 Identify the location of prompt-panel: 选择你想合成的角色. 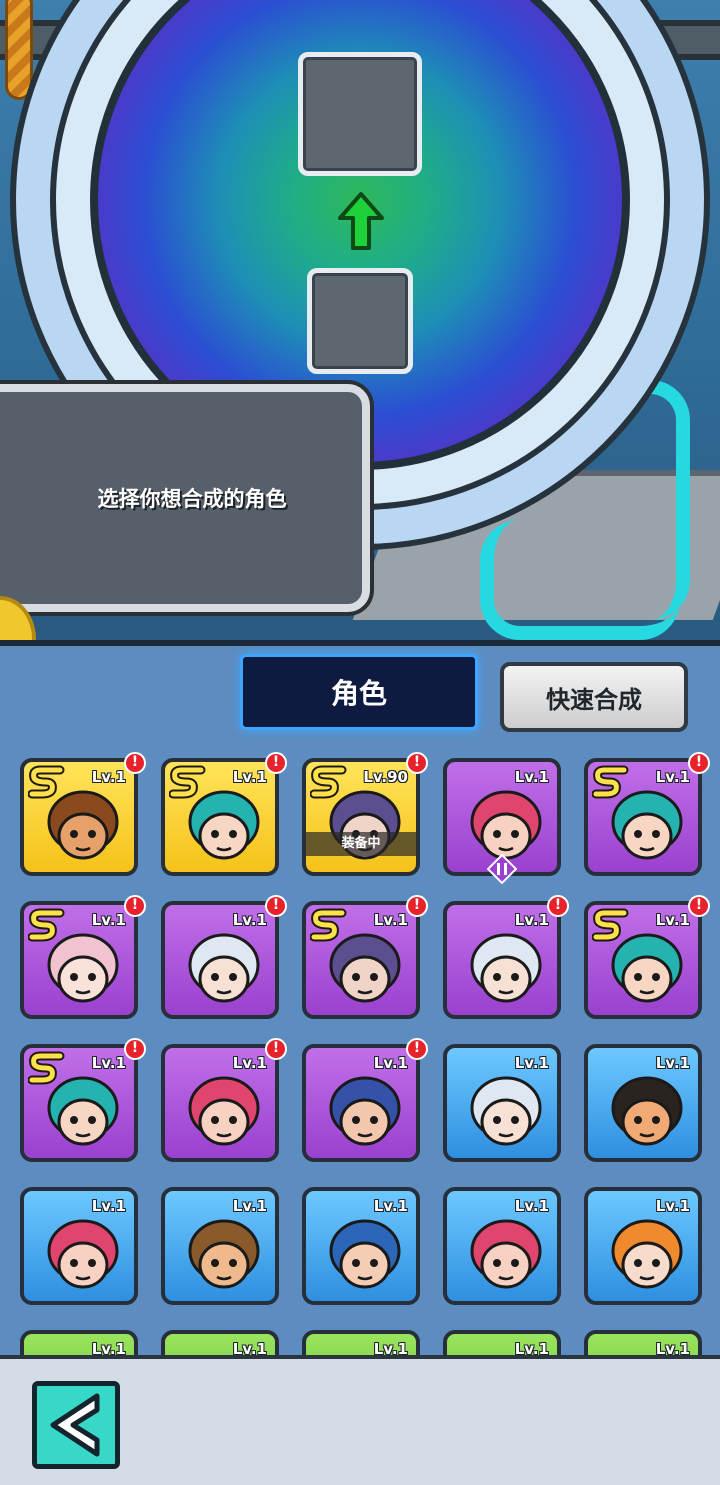
(185, 498).